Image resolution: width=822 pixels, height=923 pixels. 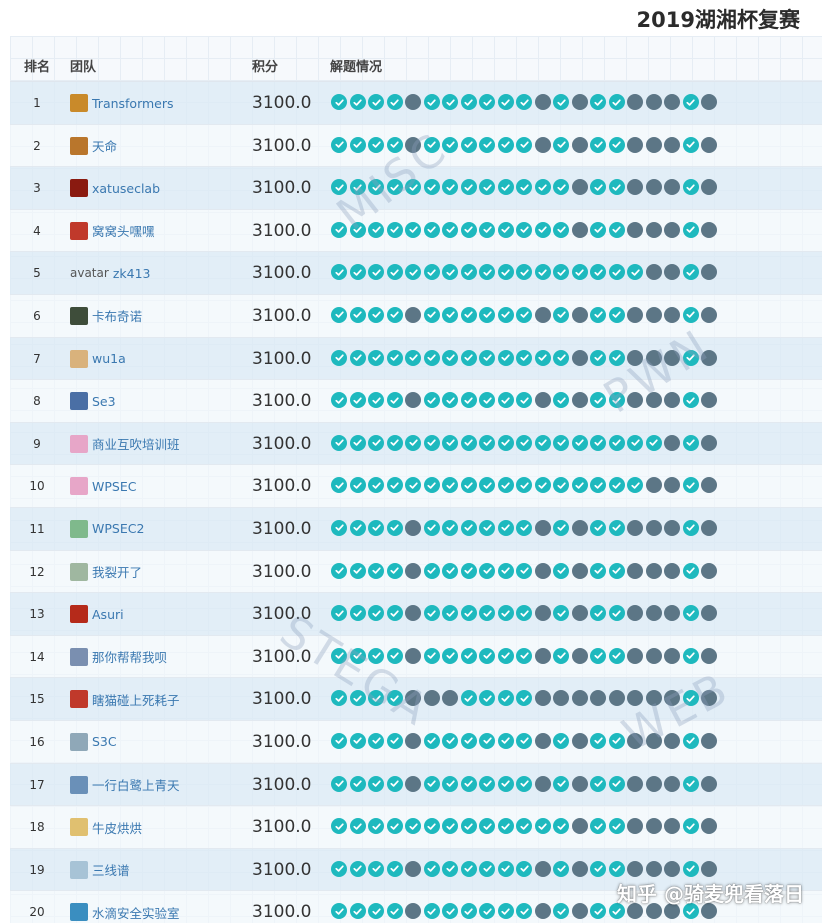 What do you see at coordinates (136, 443) in the screenshot?
I see `team-name-link: 商业互吹培训班` at bounding box center [136, 443].